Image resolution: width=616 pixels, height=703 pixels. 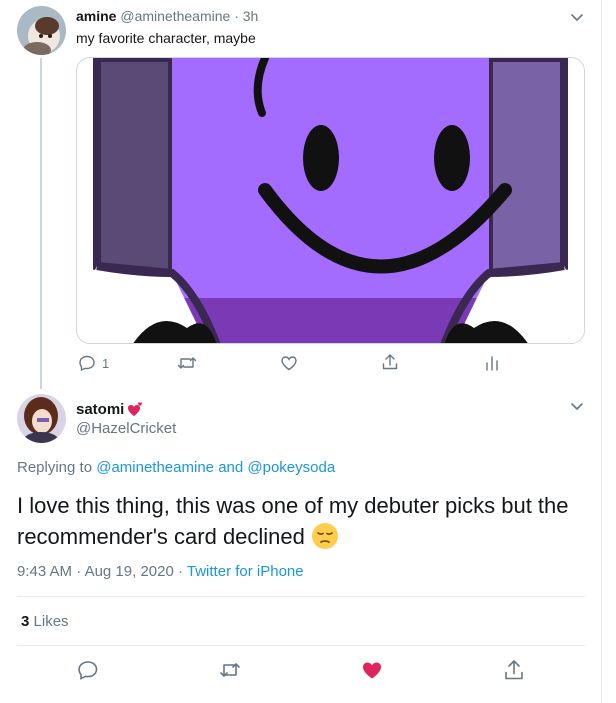 What do you see at coordinates (155, 467) in the screenshot?
I see `reply-user-link-1: @aminetheamine` at bounding box center [155, 467].